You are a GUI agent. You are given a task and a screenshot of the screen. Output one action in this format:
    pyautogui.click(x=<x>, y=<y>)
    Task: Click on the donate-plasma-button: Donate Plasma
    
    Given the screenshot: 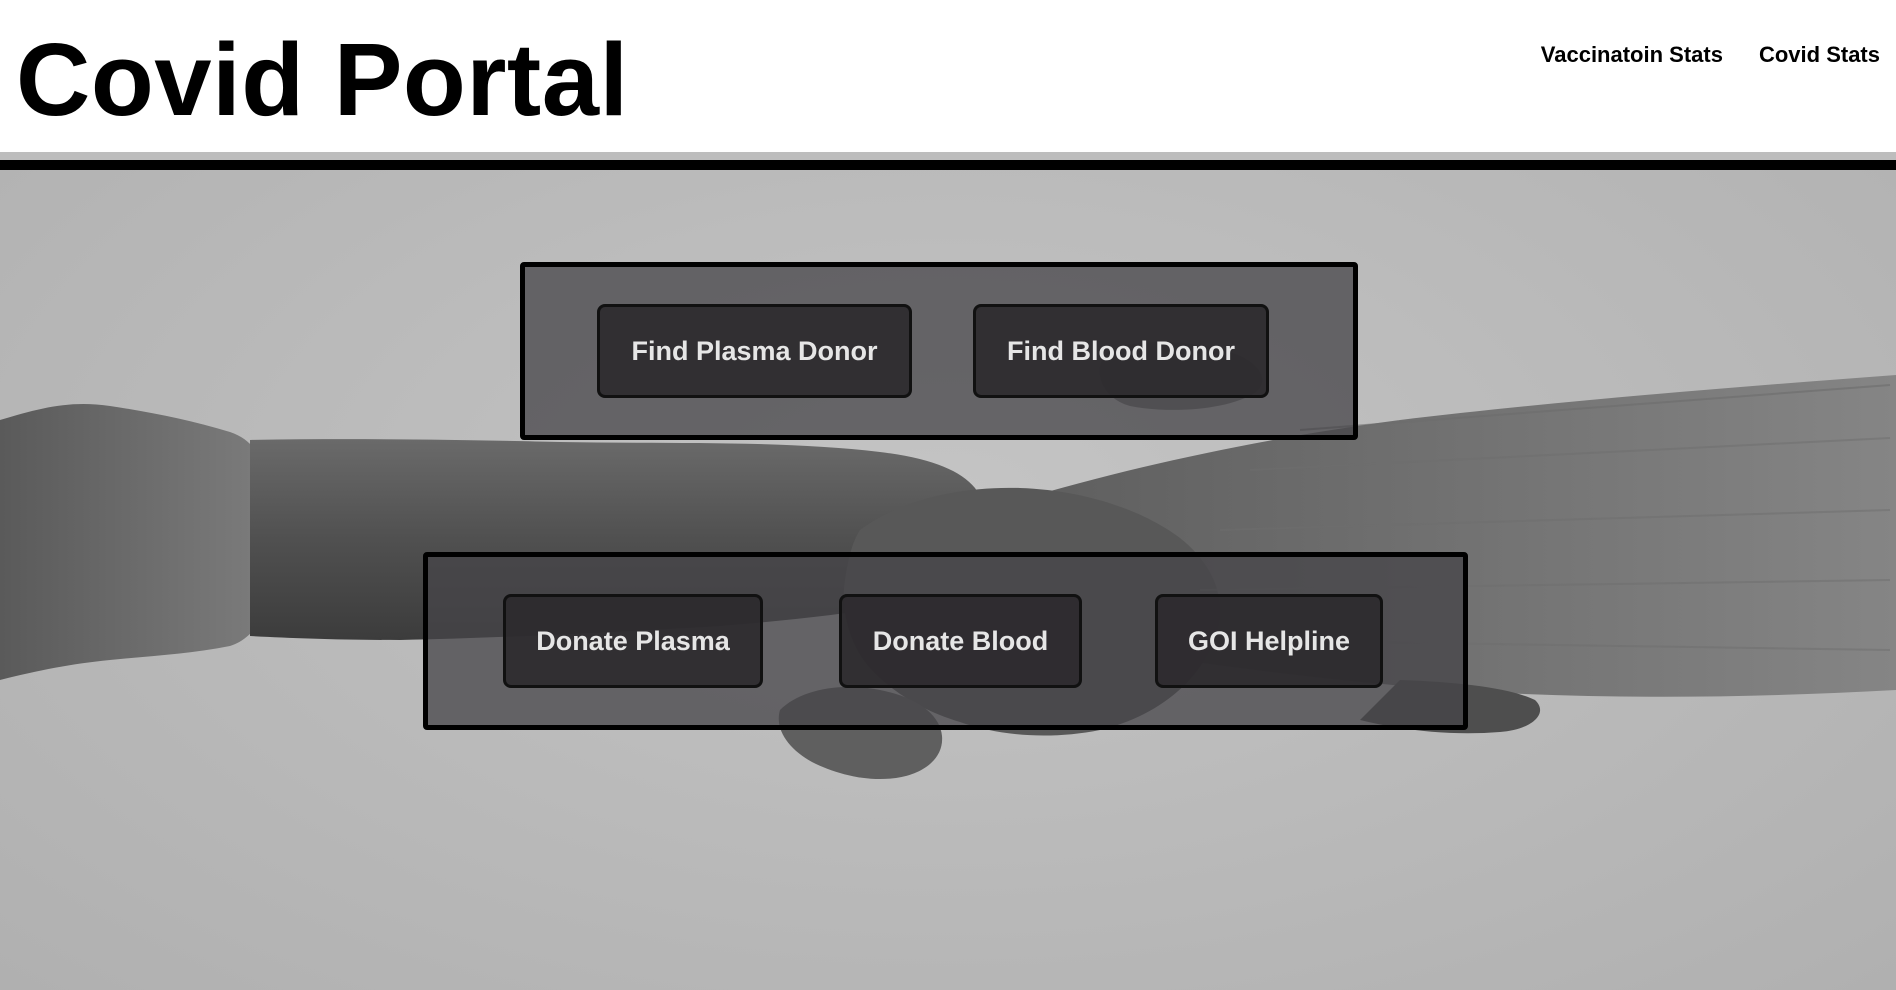 What is the action you would take?
    pyautogui.click(x=633, y=641)
    